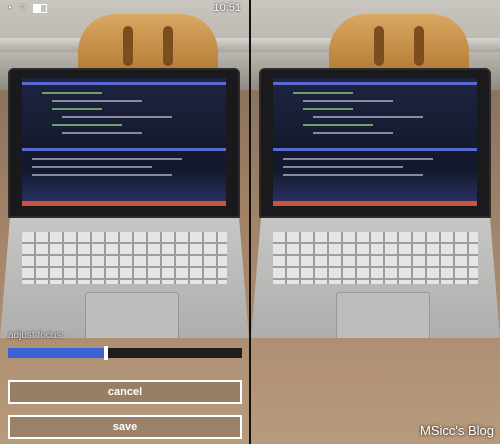 The image size is (500, 444). What do you see at coordinates (36, 335) in the screenshot?
I see `adjust-focus-label: adjust focus:` at bounding box center [36, 335].